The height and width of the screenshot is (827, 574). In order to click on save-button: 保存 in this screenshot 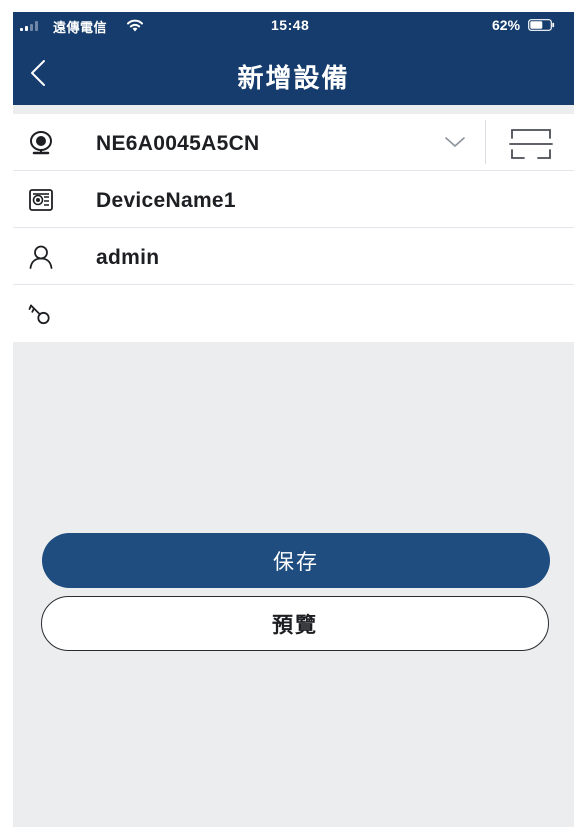, I will do `click(296, 560)`.